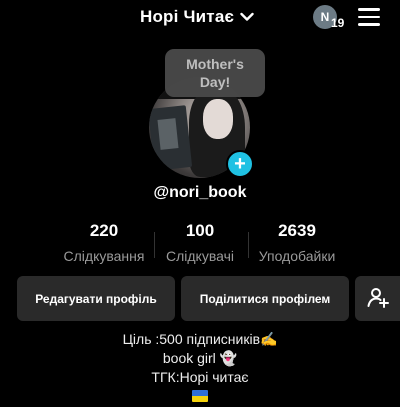  I want to click on stat-label: Слідкування, so click(104, 256).